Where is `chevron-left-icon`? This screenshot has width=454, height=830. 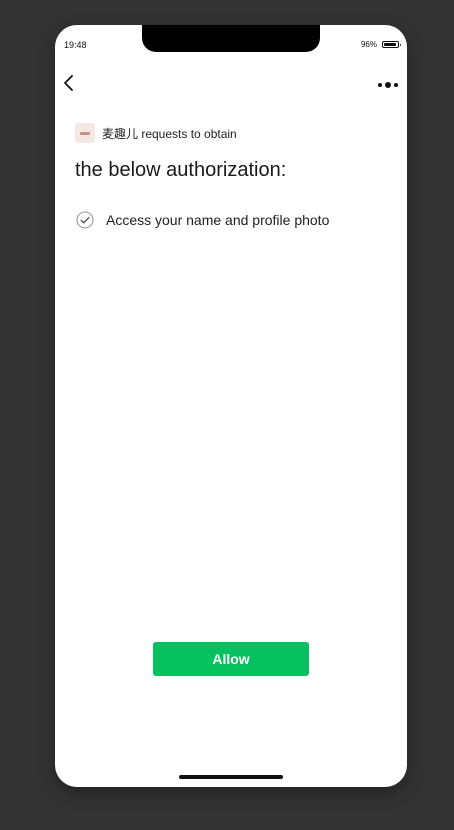
chevron-left-icon is located at coordinates (68, 83).